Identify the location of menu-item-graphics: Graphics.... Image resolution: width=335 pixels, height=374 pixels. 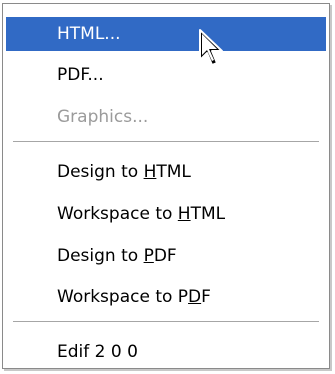
(166, 117).